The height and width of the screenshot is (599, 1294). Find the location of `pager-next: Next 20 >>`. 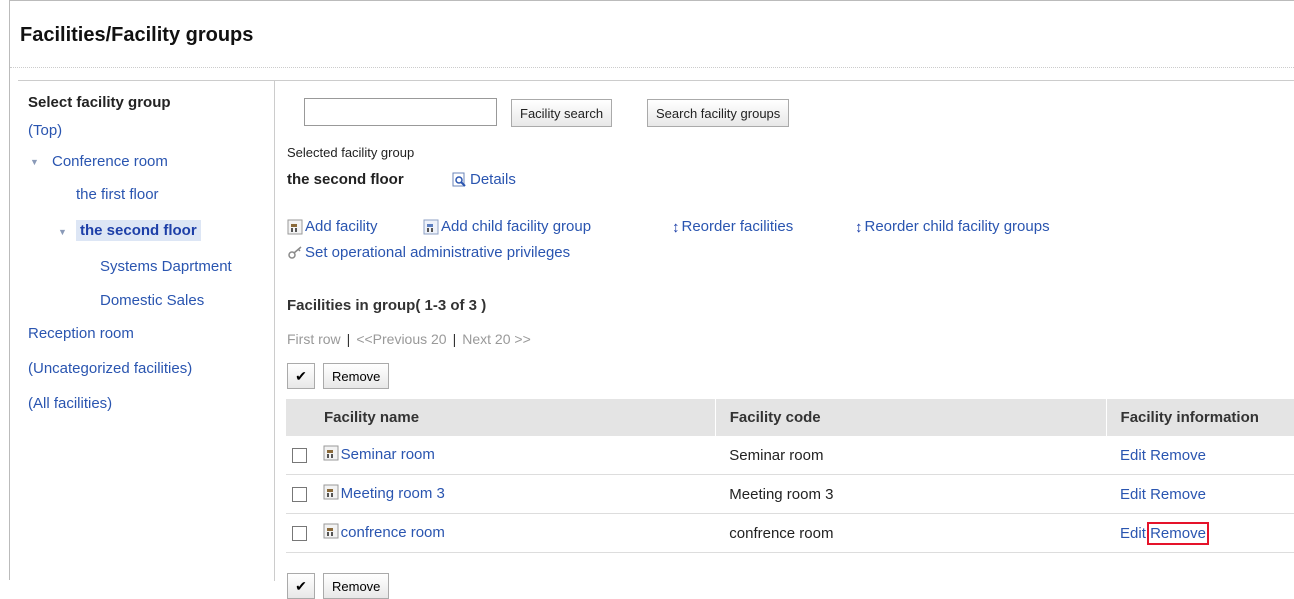

pager-next: Next 20 >> is located at coordinates (496, 339).